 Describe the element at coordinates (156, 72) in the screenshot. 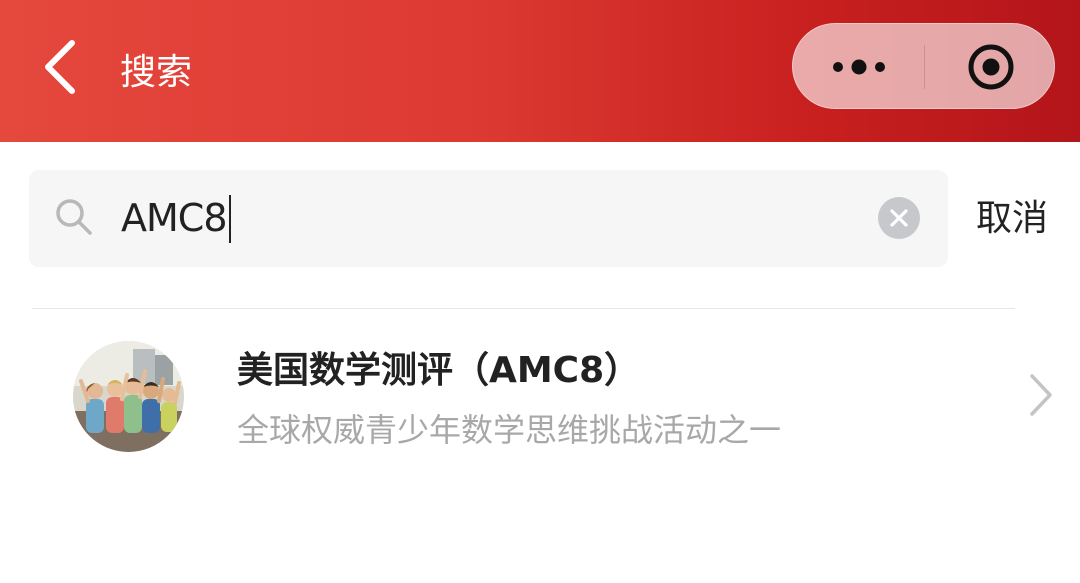

I see `page-title: 搜索` at that location.